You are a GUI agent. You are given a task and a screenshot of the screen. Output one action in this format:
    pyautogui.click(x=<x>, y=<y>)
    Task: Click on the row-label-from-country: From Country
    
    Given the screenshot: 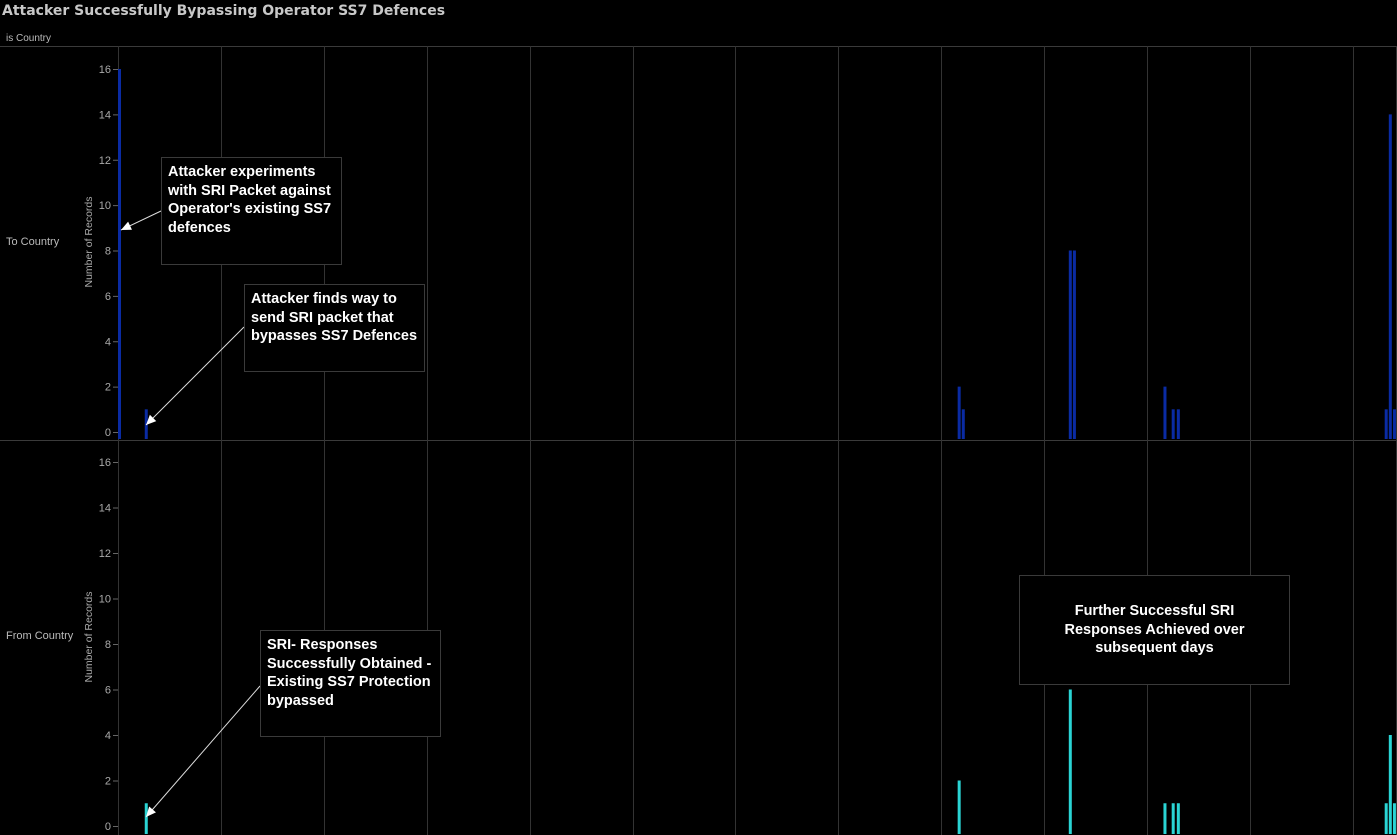 What is the action you would take?
    pyautogui.click(x=40, y=636)
    